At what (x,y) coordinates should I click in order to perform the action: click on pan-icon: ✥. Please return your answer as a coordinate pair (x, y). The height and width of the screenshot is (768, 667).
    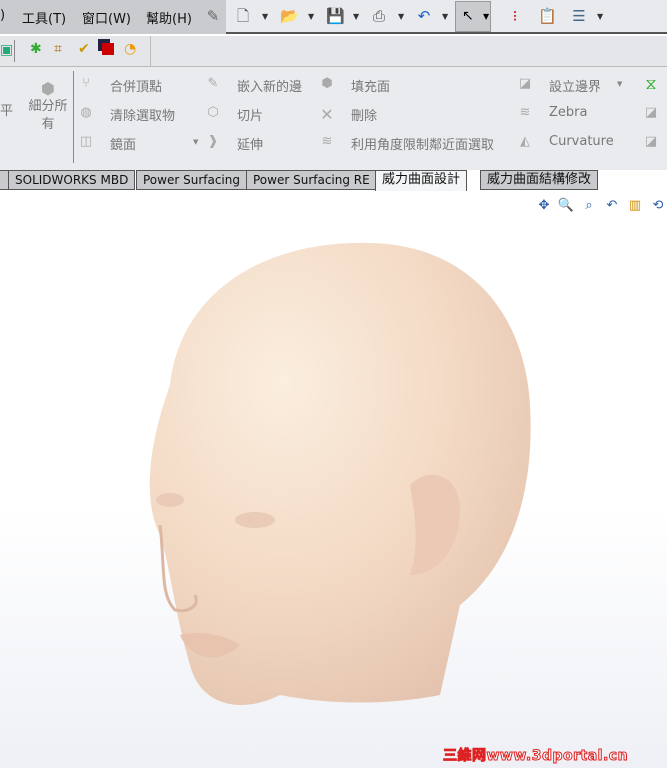
    Looking at the image, I should click on (544, 205).